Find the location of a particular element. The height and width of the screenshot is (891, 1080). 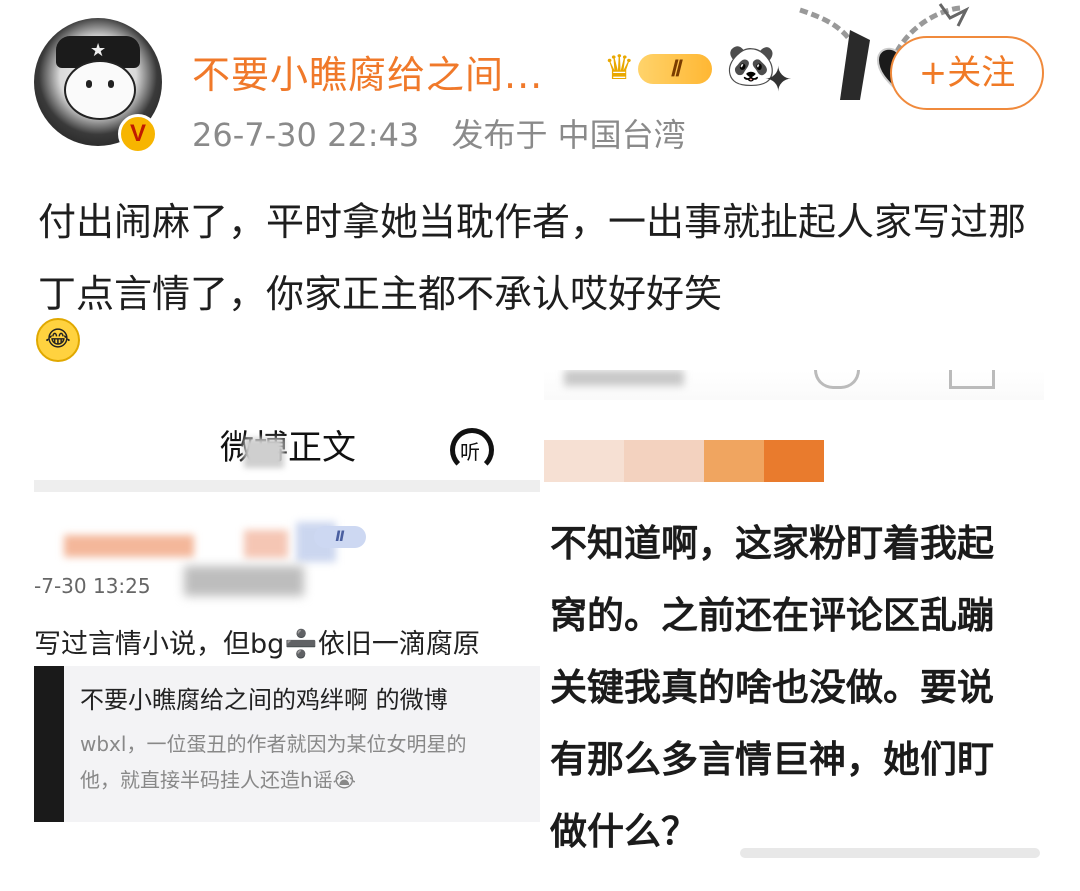

verified-badge-icon: V is located at coordinates (138, 134).